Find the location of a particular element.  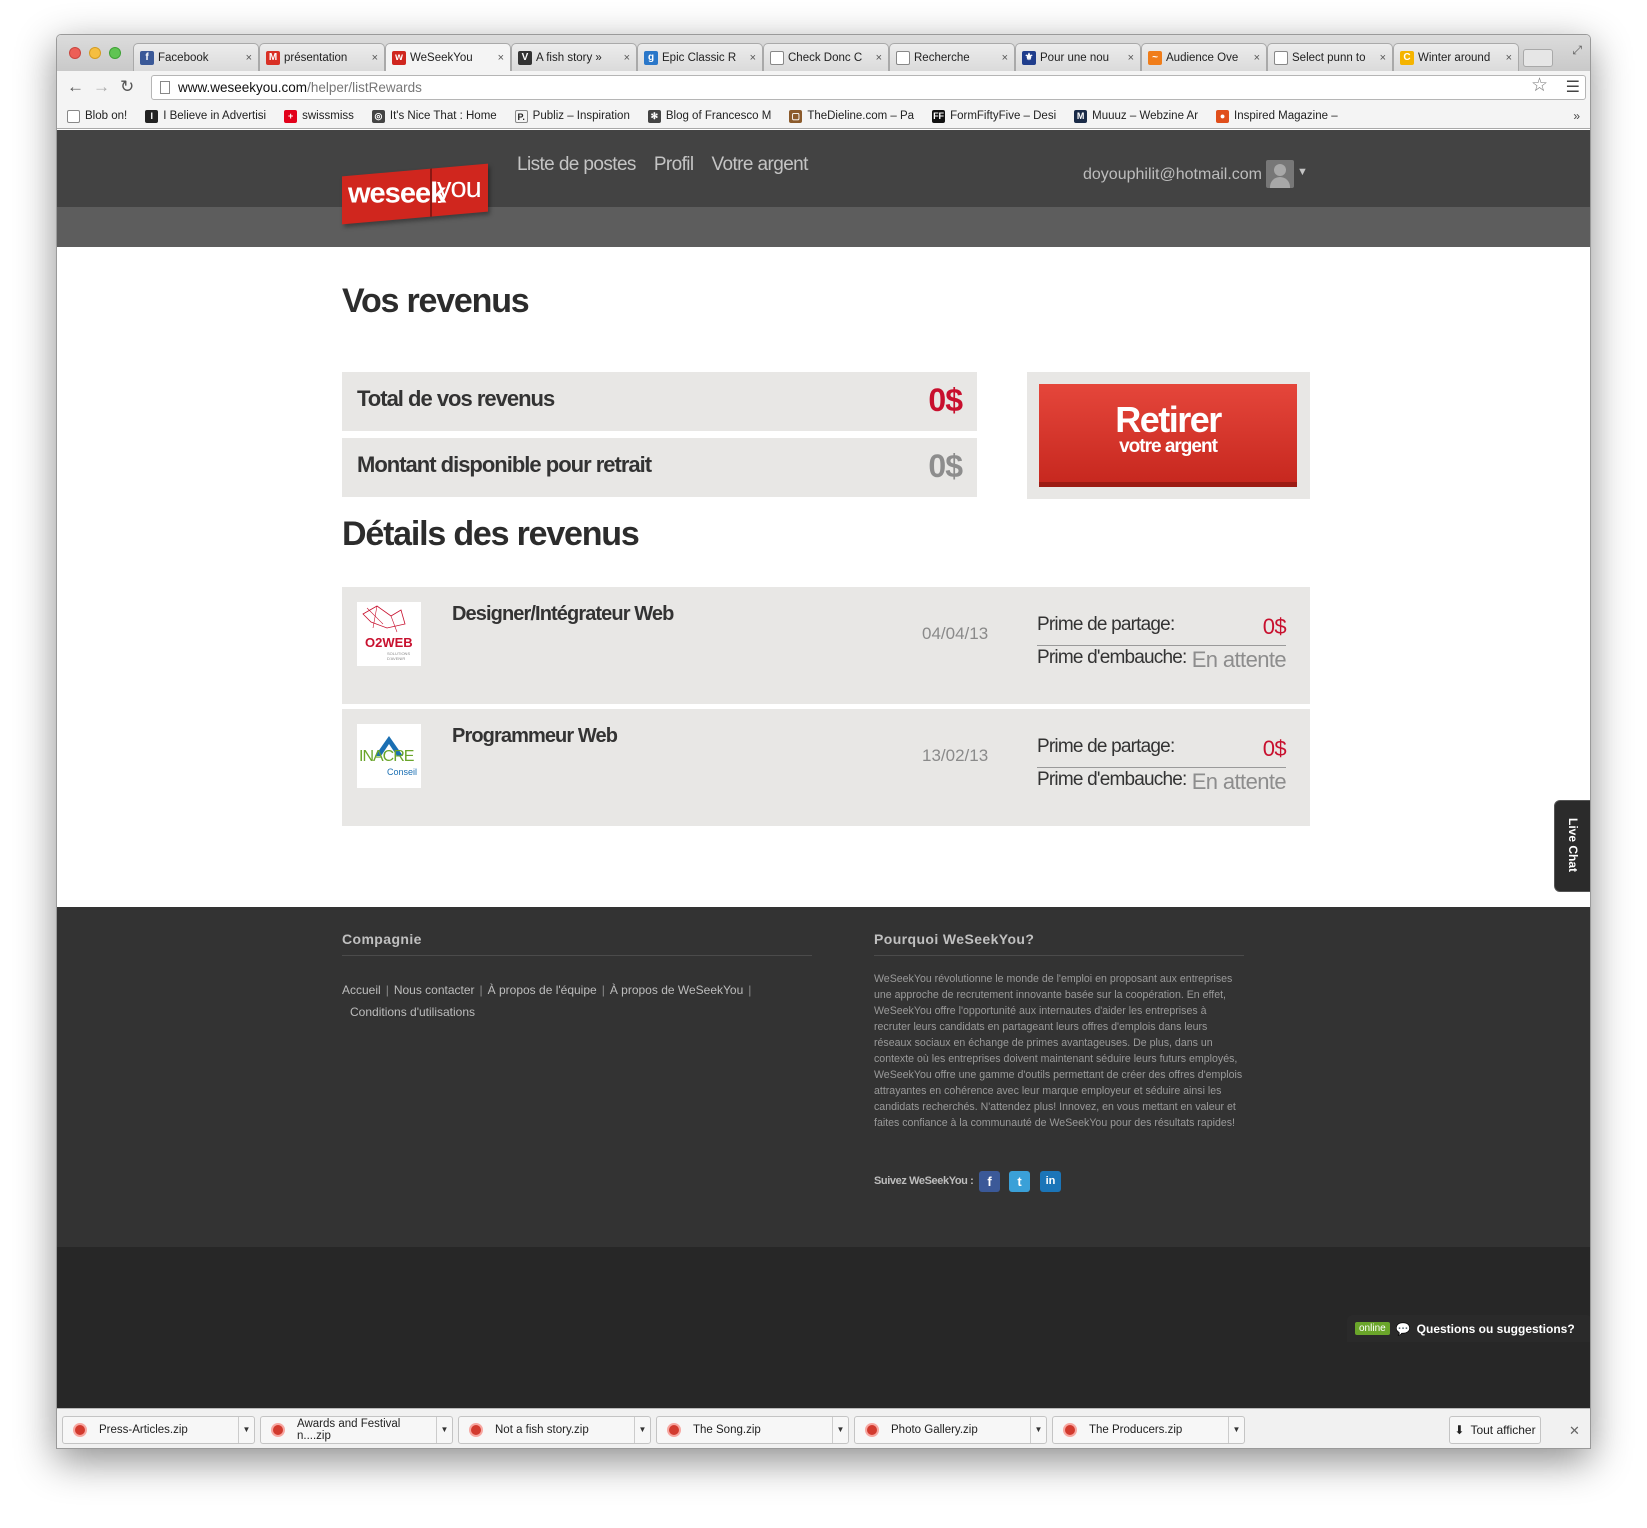

new-tab-button is located at coordinates (1538, 58).